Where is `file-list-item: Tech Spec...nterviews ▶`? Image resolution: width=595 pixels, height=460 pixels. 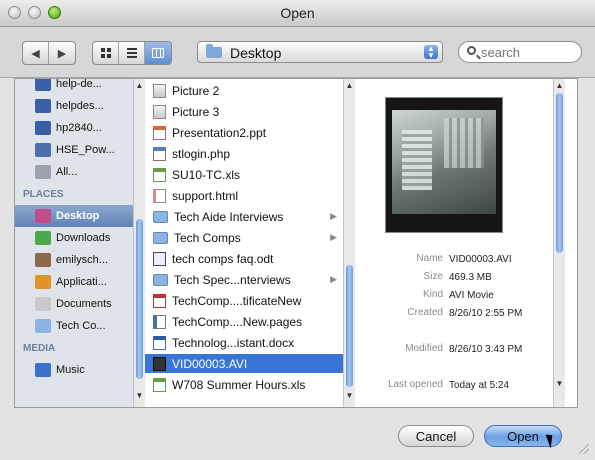
file-list-item: Tech Spec...nterviews ▶ is located at coordinates (244, 279).